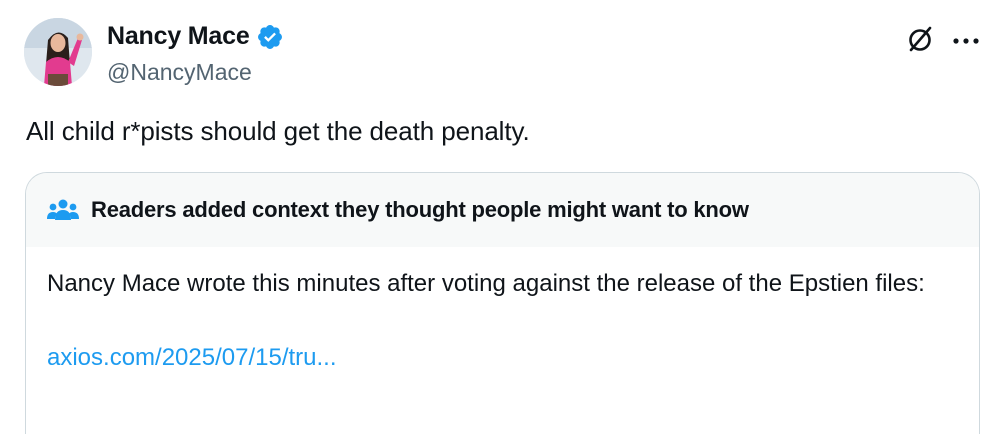  I want to click on author-display-name: Nancy Mace, so click(178, 36).